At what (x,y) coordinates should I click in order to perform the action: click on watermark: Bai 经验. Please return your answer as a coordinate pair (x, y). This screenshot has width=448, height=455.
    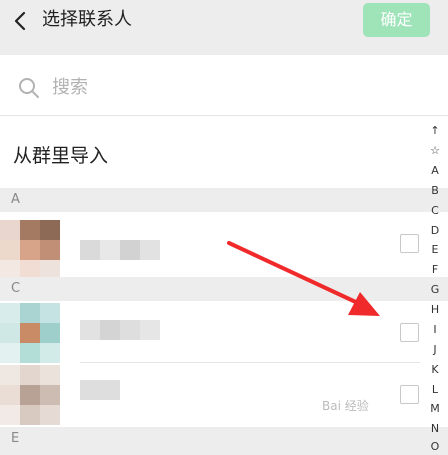
    Looking at the image, I should click on (345, 406).